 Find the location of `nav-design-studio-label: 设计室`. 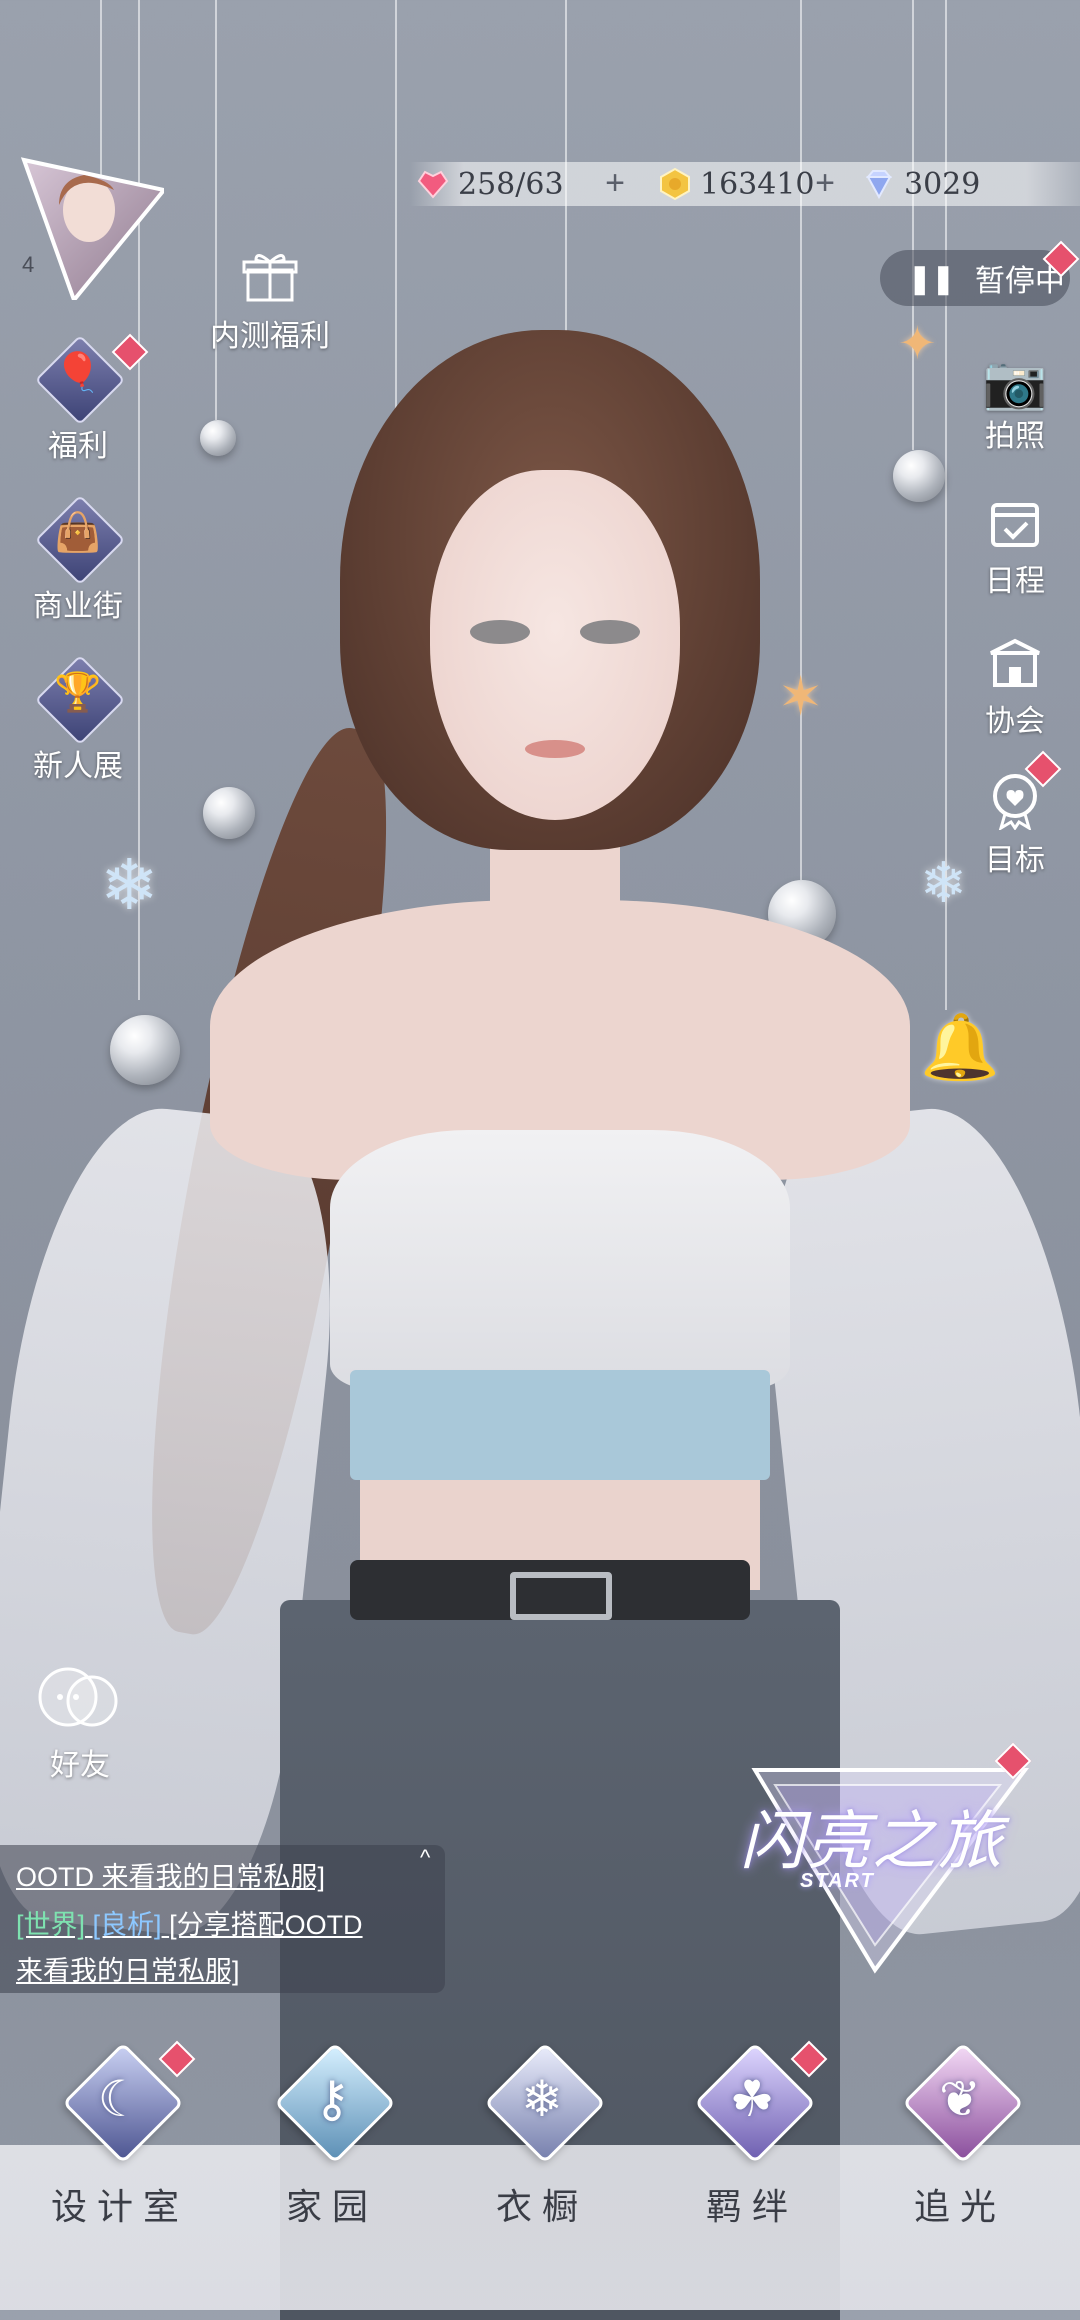

nav-design-studio-label: 设计室 is located at coordinates (119, 2207).